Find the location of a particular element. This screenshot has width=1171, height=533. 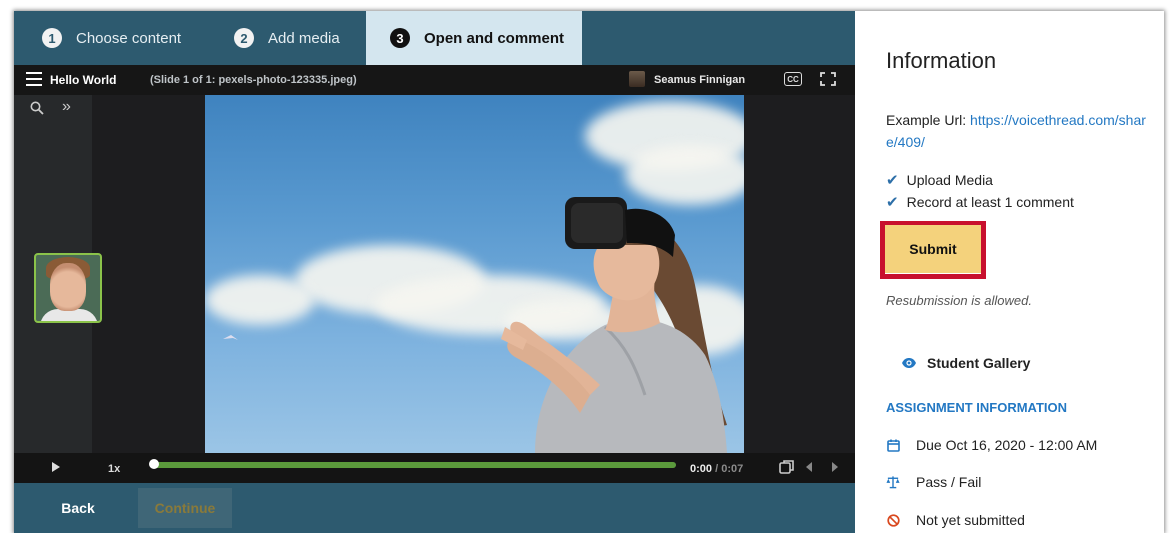

thread-title: Hello World is located at coordinates (83, 80).